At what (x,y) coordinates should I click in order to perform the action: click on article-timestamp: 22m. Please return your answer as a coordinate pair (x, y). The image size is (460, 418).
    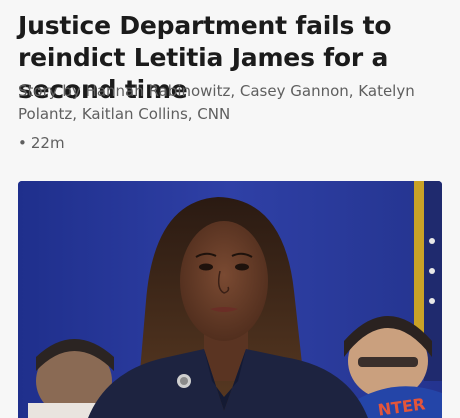
    Looking at the image, I should click on (47, 143).